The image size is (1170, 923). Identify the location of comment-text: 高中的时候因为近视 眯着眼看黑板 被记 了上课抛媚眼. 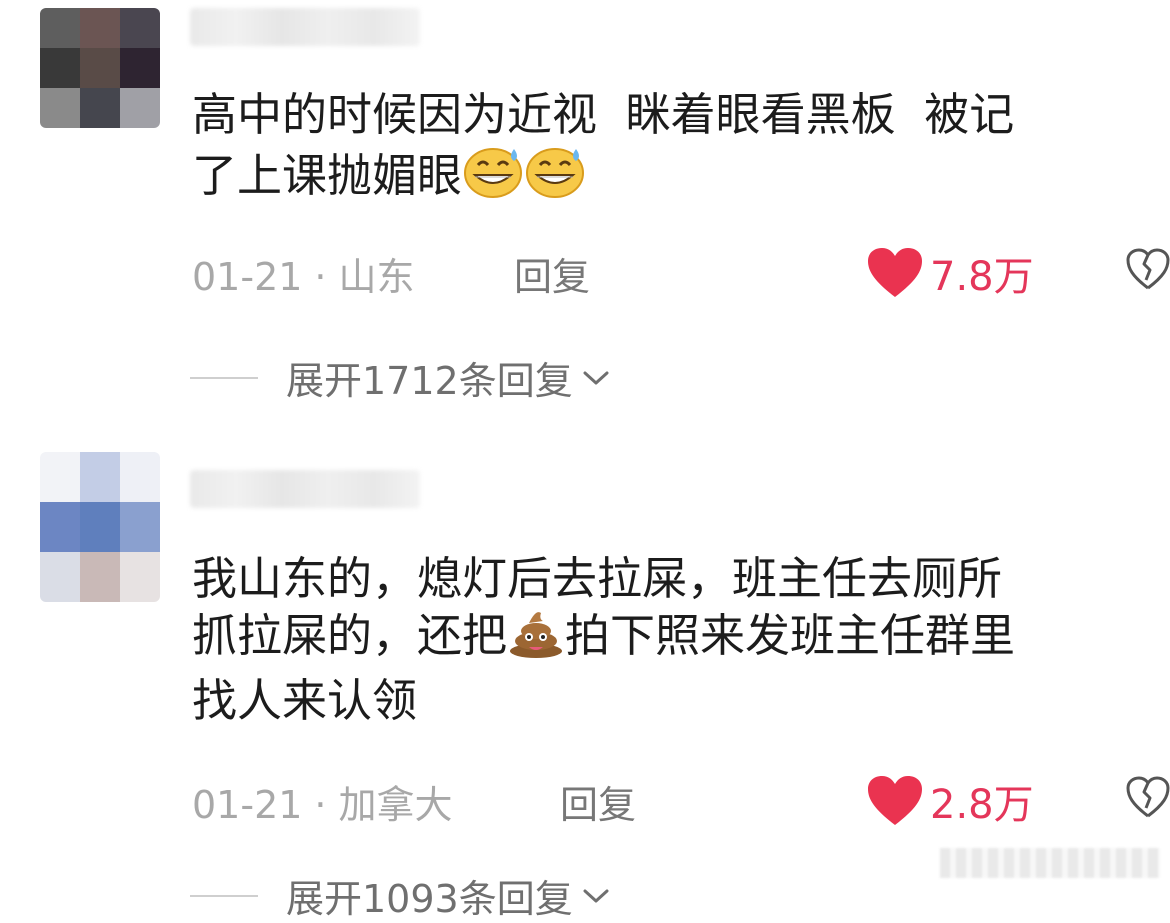
(674, 149).